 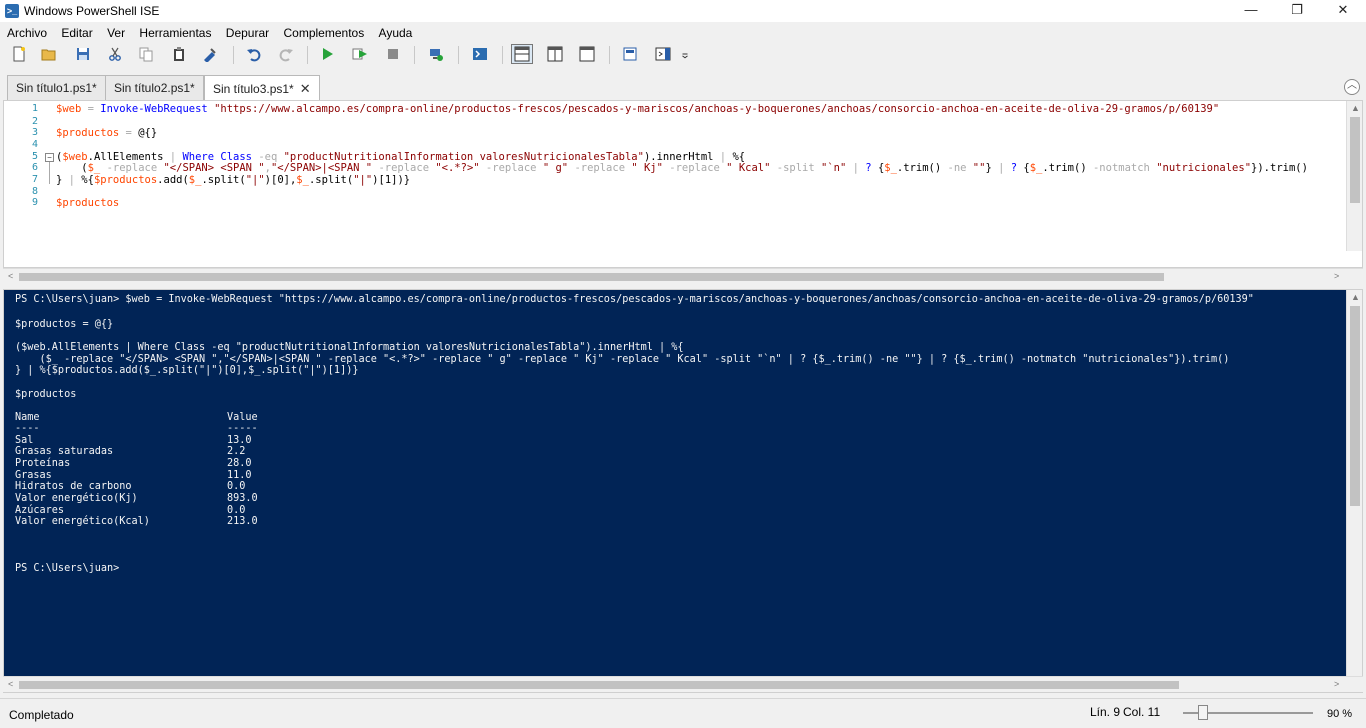 I want to click on row-value: 28.0, so click(x=239, y=463).